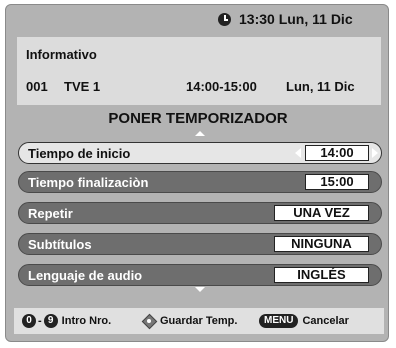 The image size is (396, 348). I want to click on key-9-icon: 9, so click(50, 321).